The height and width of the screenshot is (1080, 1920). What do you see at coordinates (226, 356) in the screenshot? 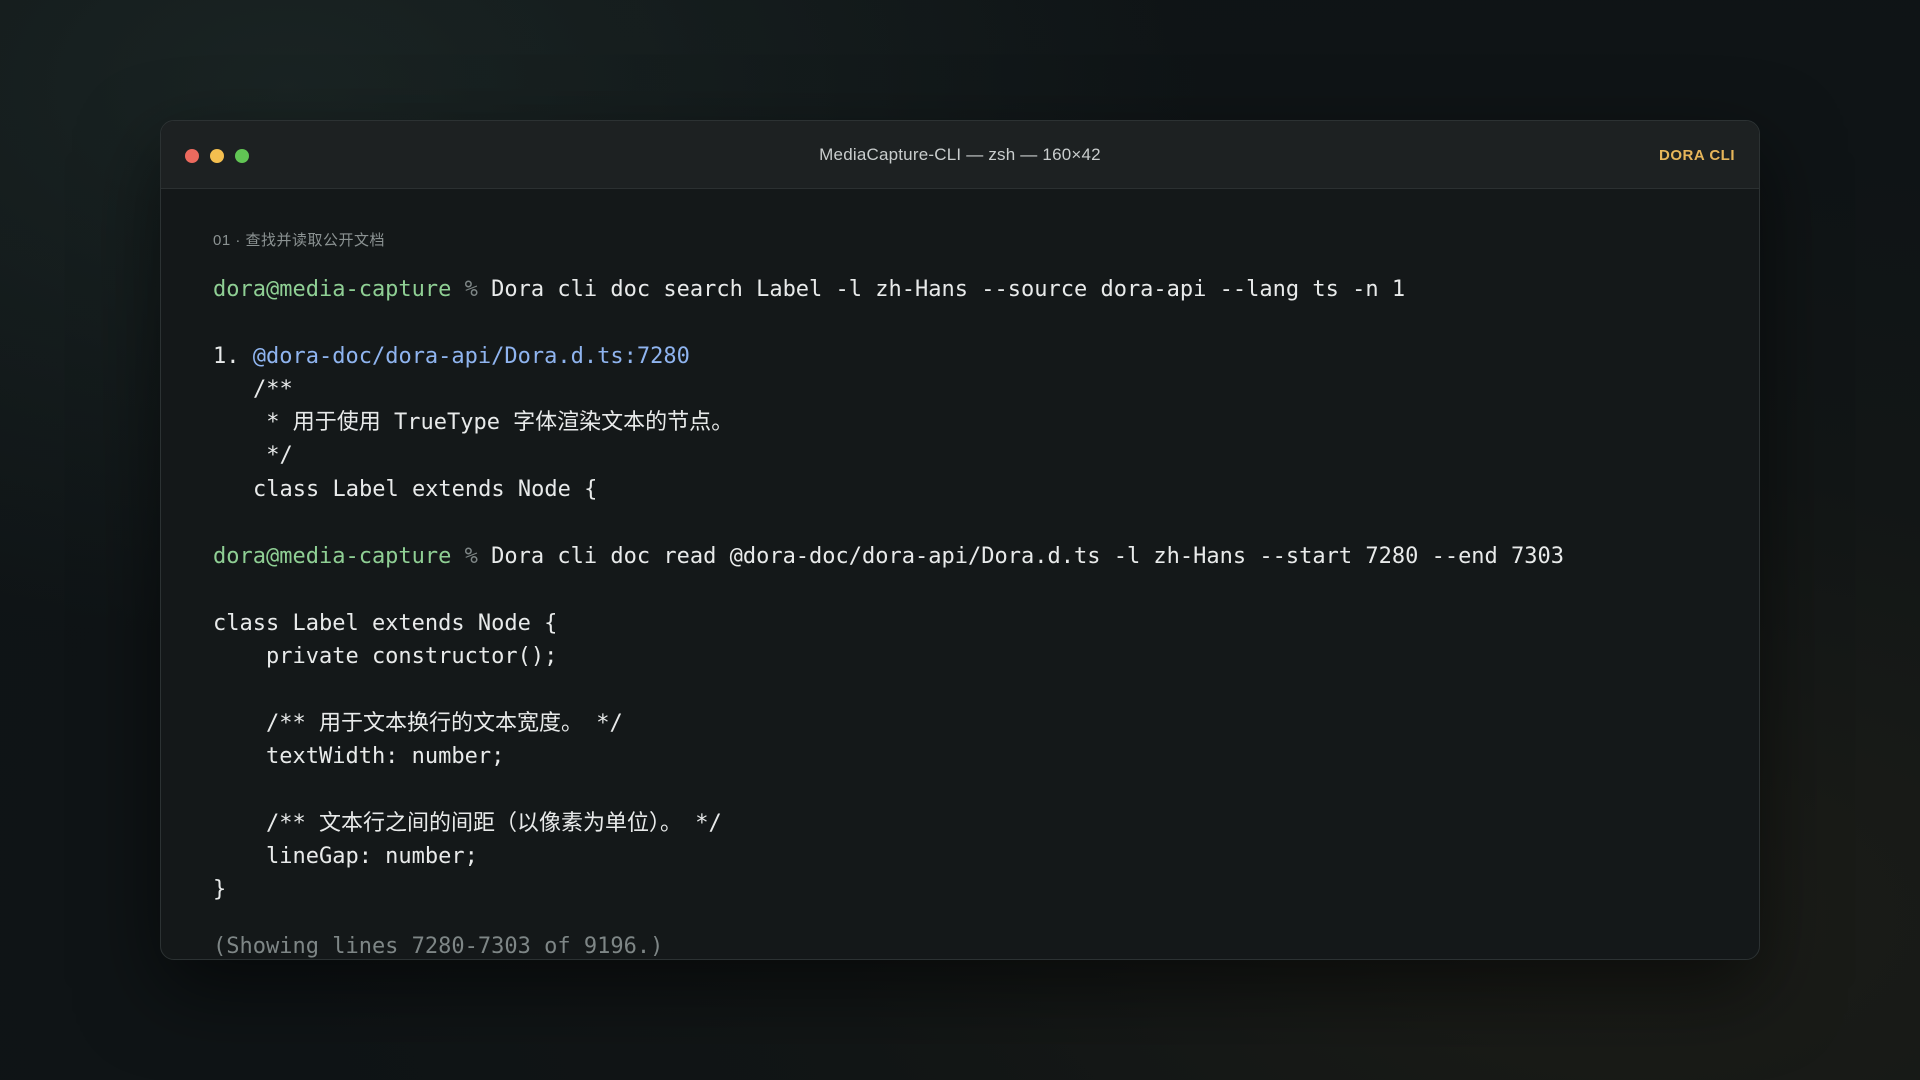
I see `result-index: 1.` at bounding box center [226, 356].